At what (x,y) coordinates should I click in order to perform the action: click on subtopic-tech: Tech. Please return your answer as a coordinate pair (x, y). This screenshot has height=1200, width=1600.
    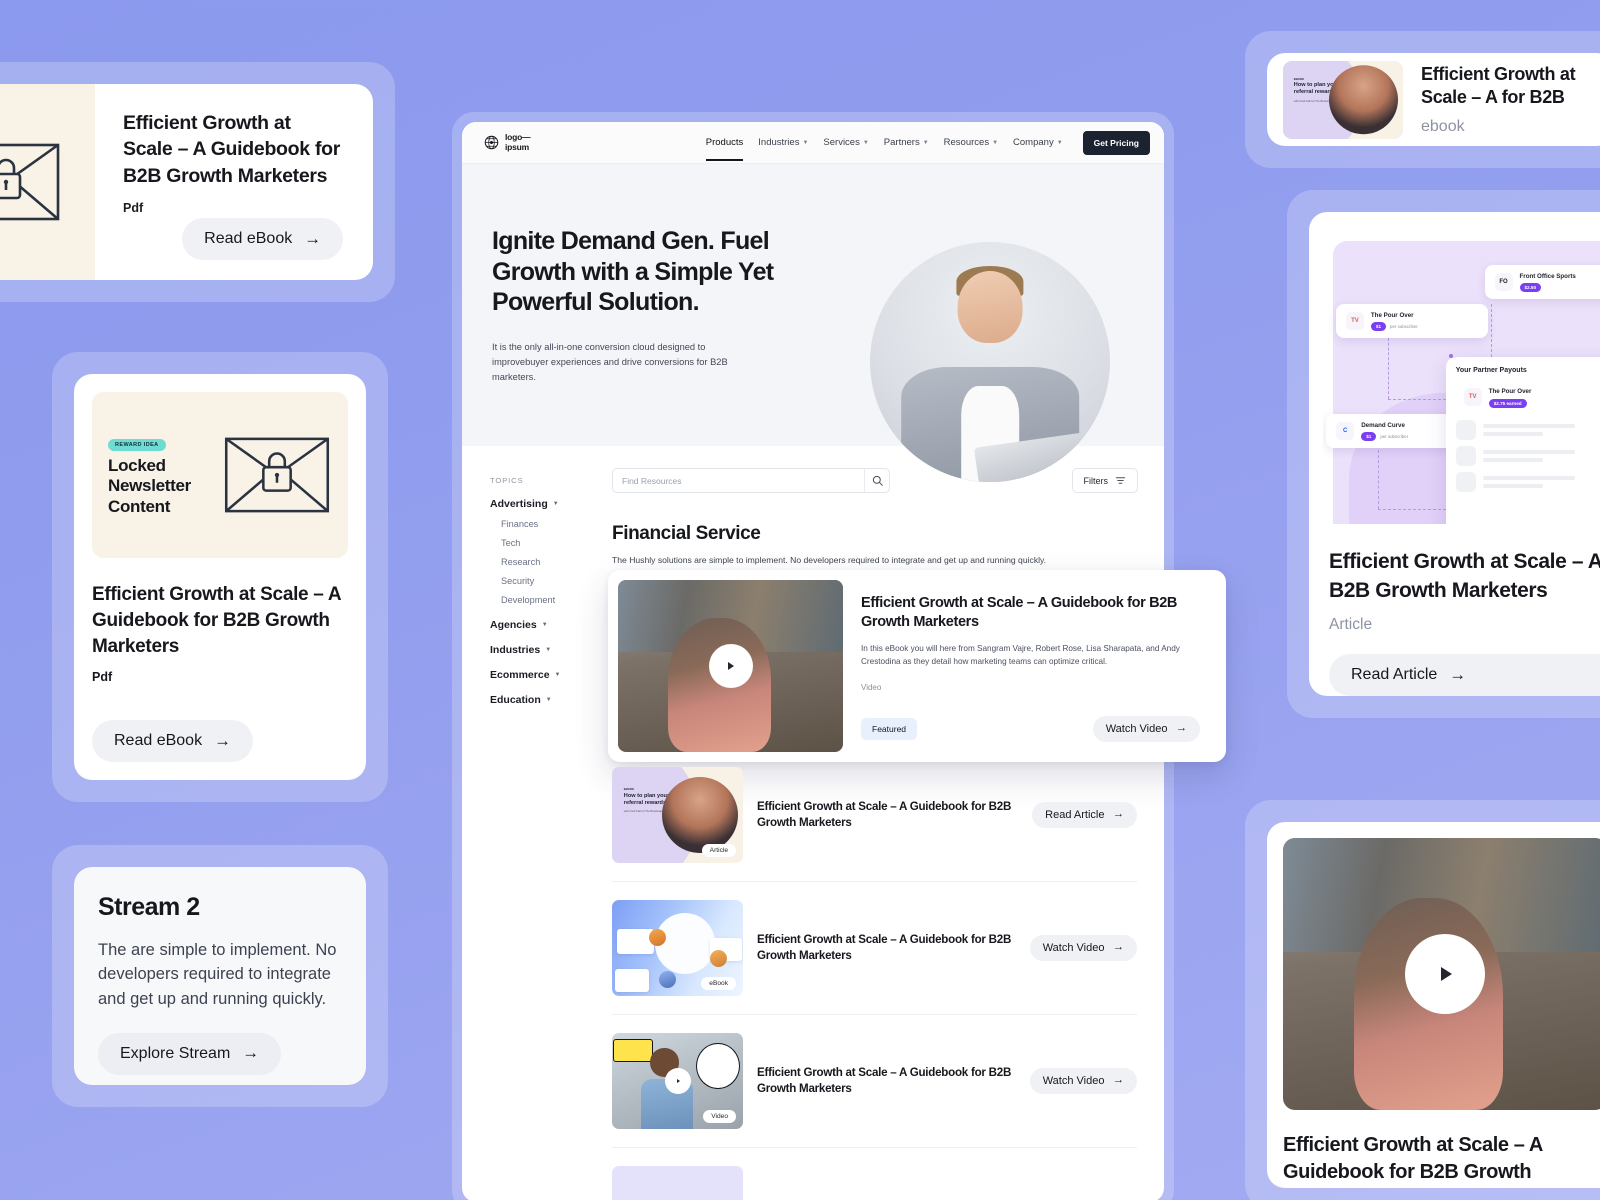
    Looking at the image, I should click on (547, 543).